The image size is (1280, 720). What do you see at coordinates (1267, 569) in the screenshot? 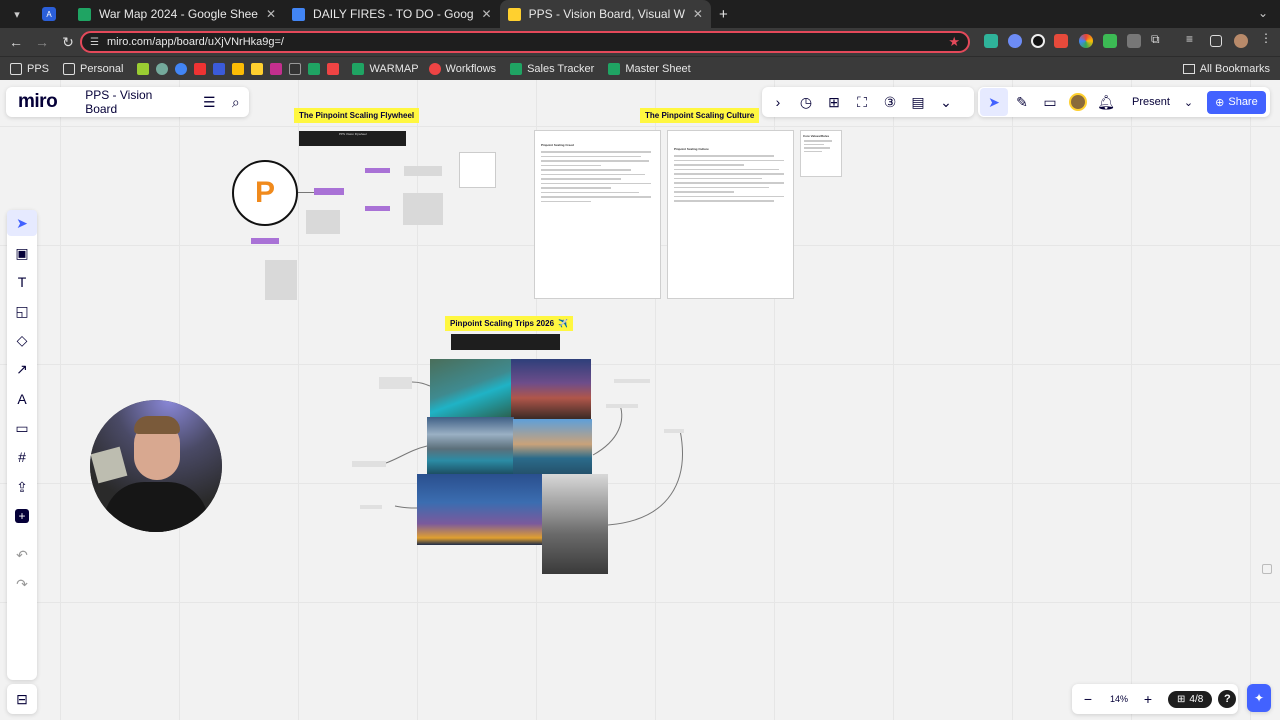
I see `collapse-handle-icon` at bounding box center [1267, 569].